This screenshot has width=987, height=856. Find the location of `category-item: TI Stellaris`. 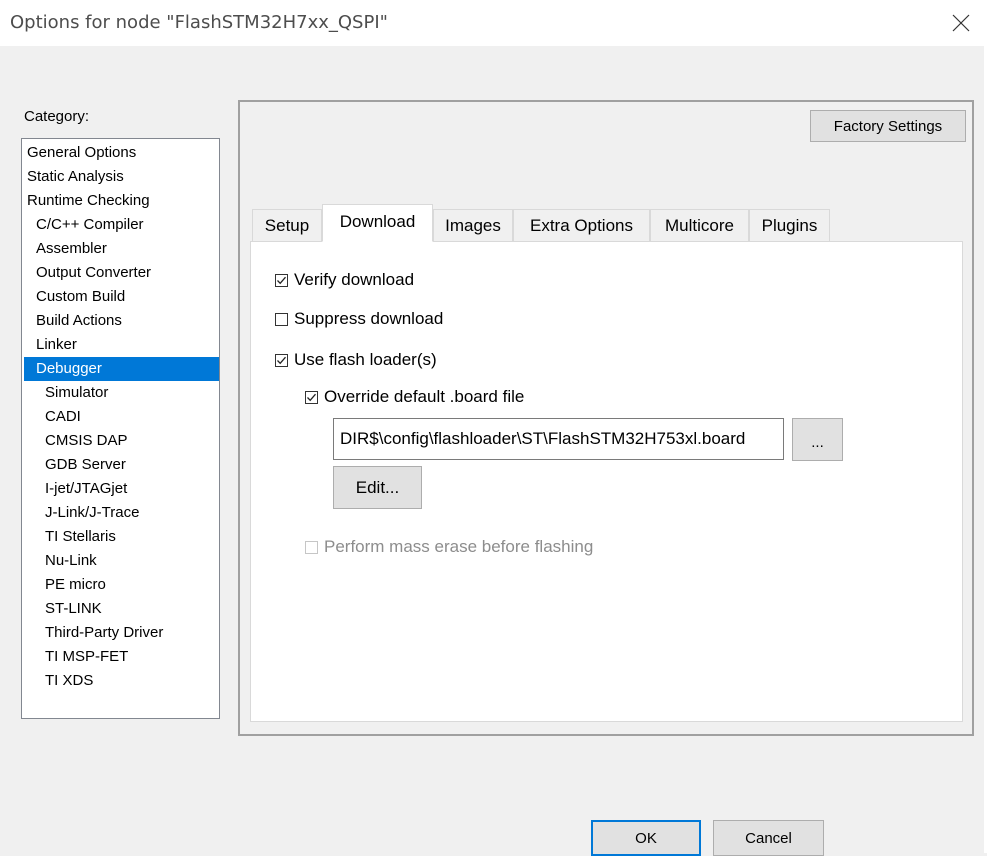

category-item: TI Stellaris is located at coordinates (121, 537).